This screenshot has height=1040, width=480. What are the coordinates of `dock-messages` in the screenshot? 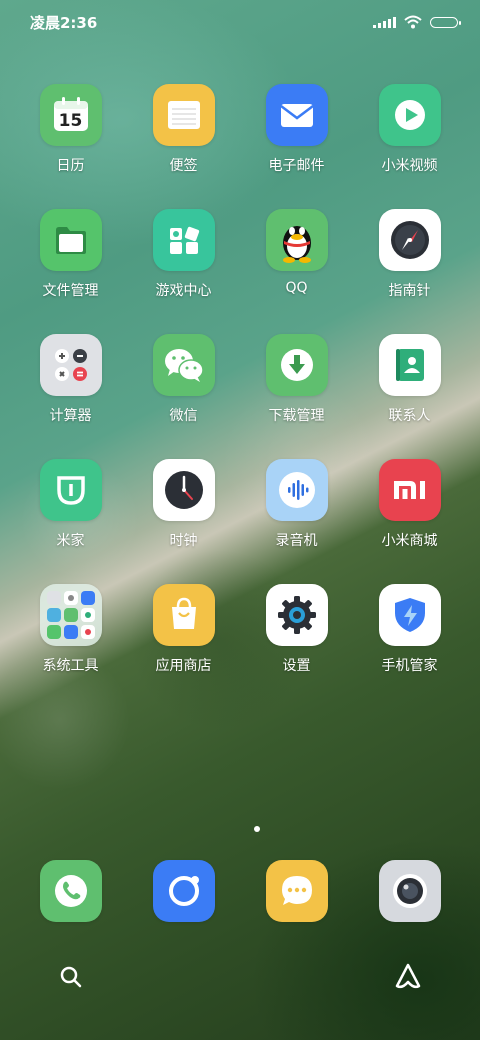 It's located at (296, 891).